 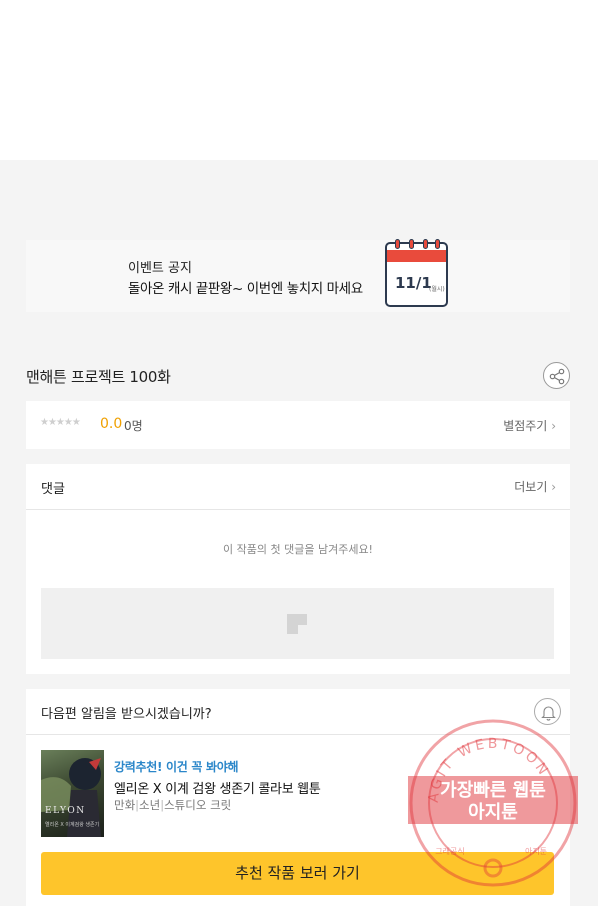 I want to click on recommend-genre: 만화|소년|스튜디오 크릿, so click(x=173, y=805).